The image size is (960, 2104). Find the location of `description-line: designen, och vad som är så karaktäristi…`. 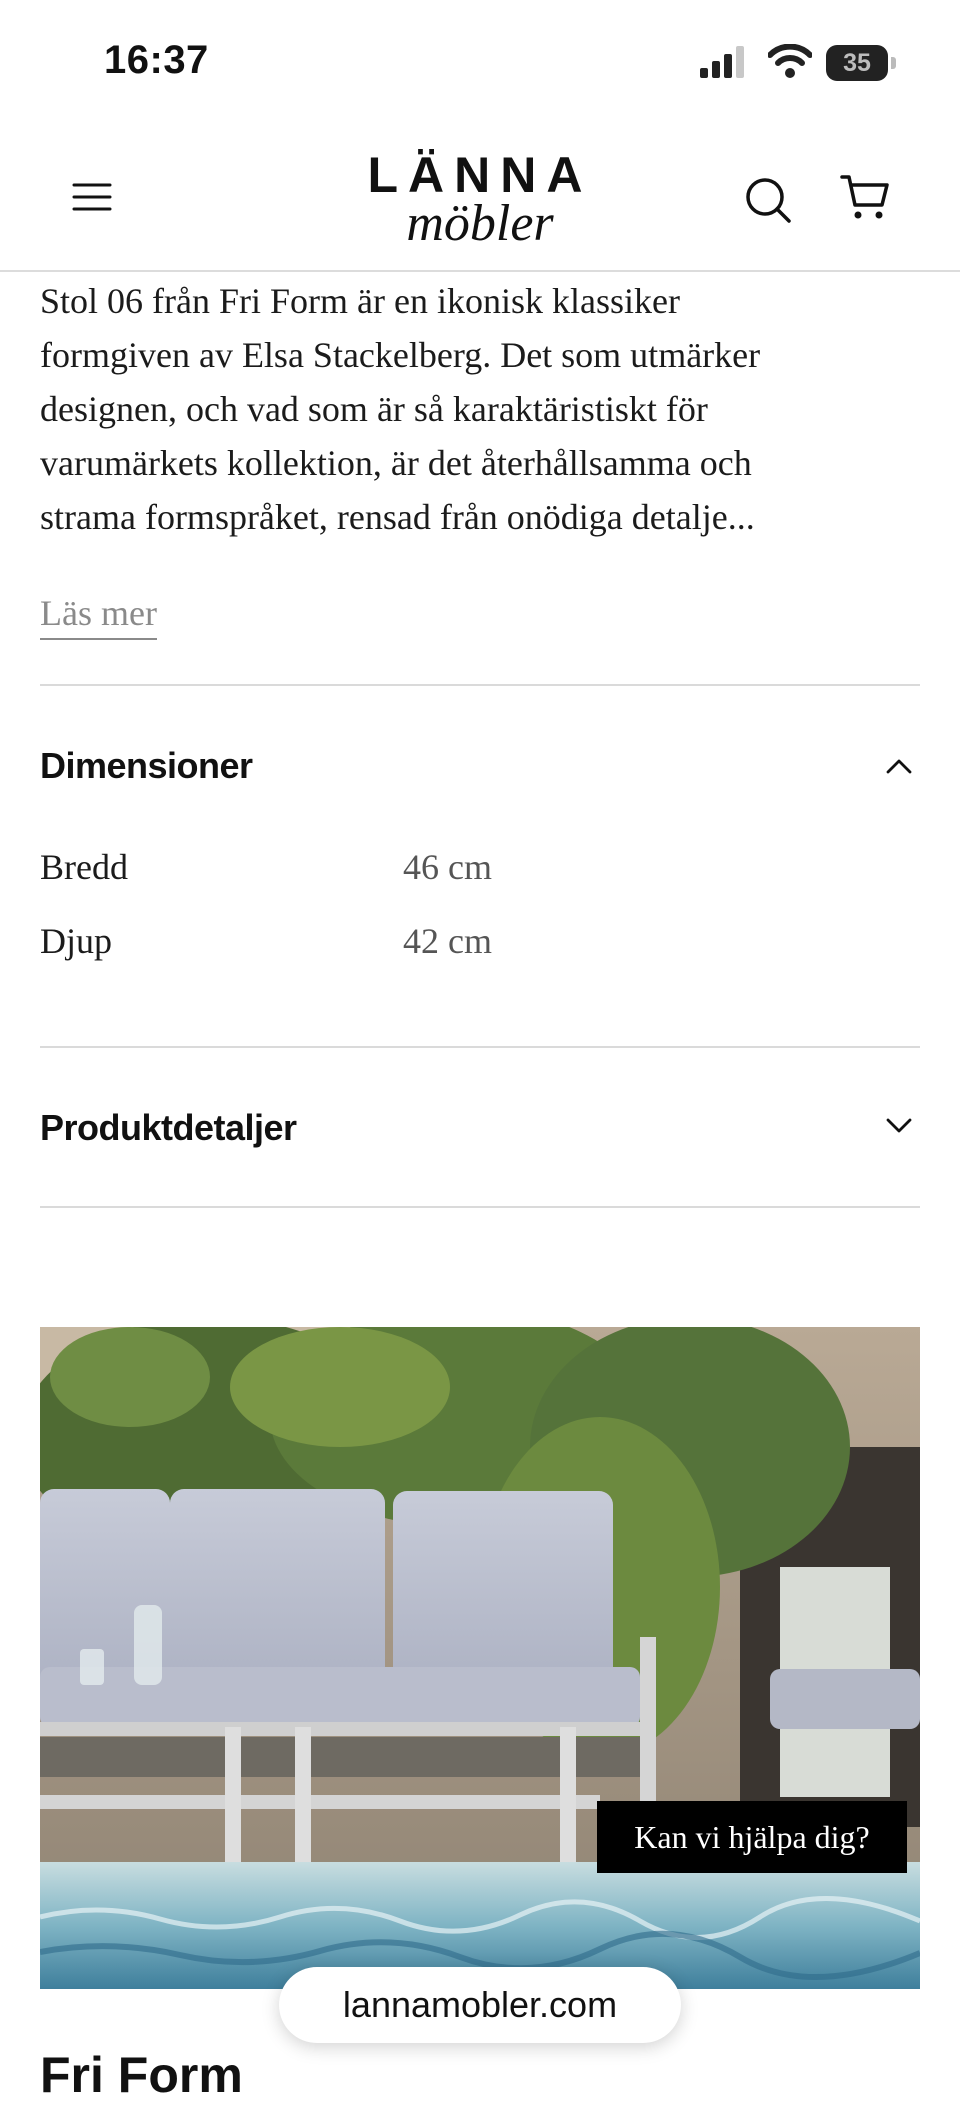

description-line: designen, och vad som är så karaktäristi… is located at coordinates (374, 409).